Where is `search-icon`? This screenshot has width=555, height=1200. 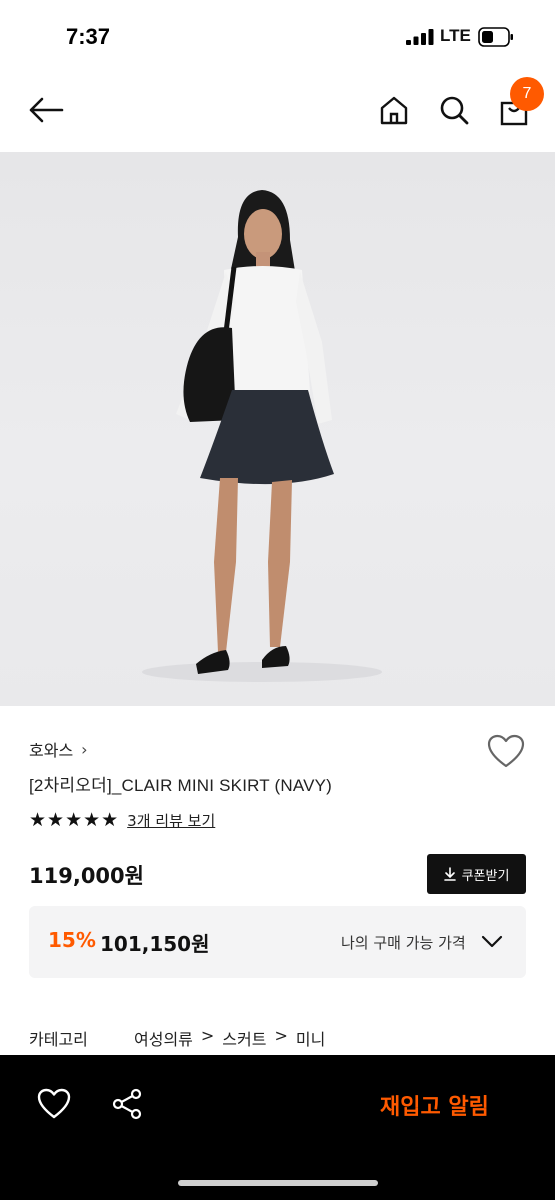
search-icon is located at coordinates (454, 110).